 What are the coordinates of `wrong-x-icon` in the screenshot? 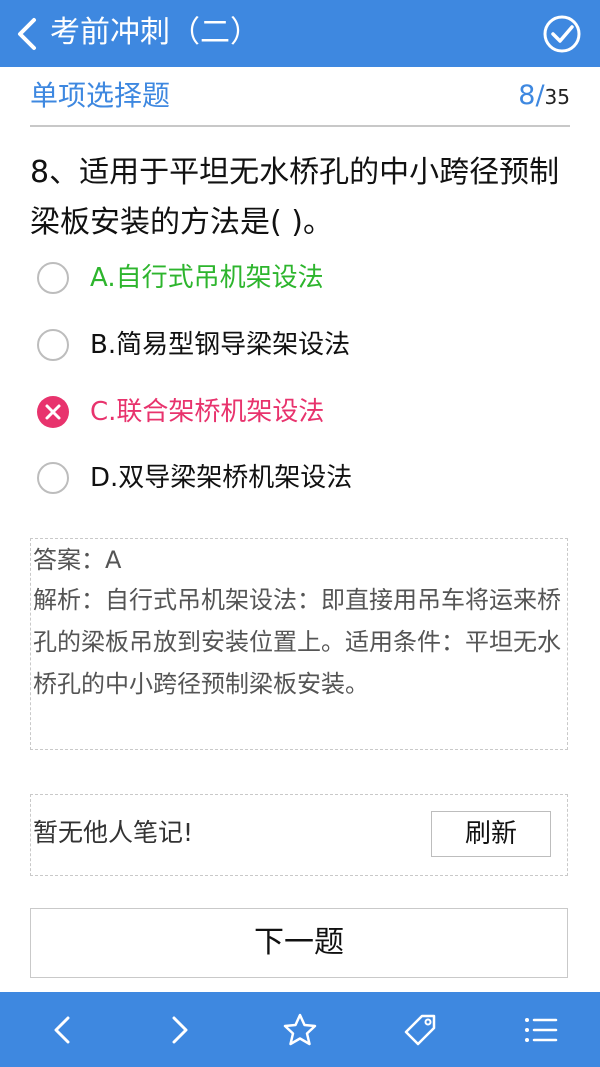 It's located at (53, 412).